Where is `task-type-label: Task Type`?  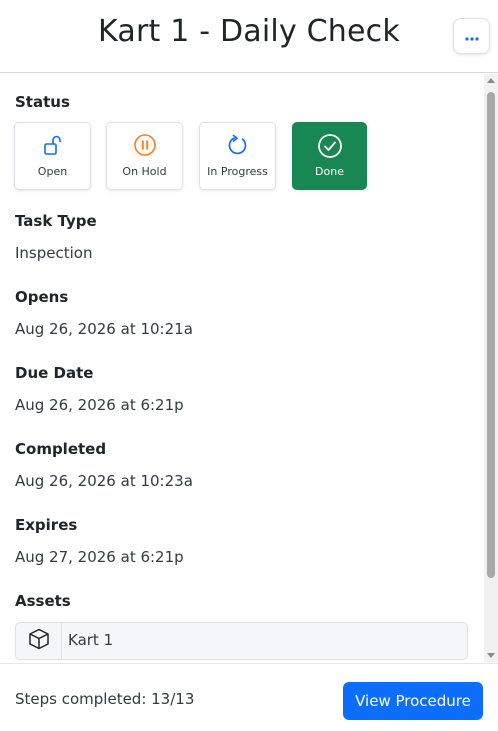 task-type-label: Task Type is located at coordinates (56, 221).